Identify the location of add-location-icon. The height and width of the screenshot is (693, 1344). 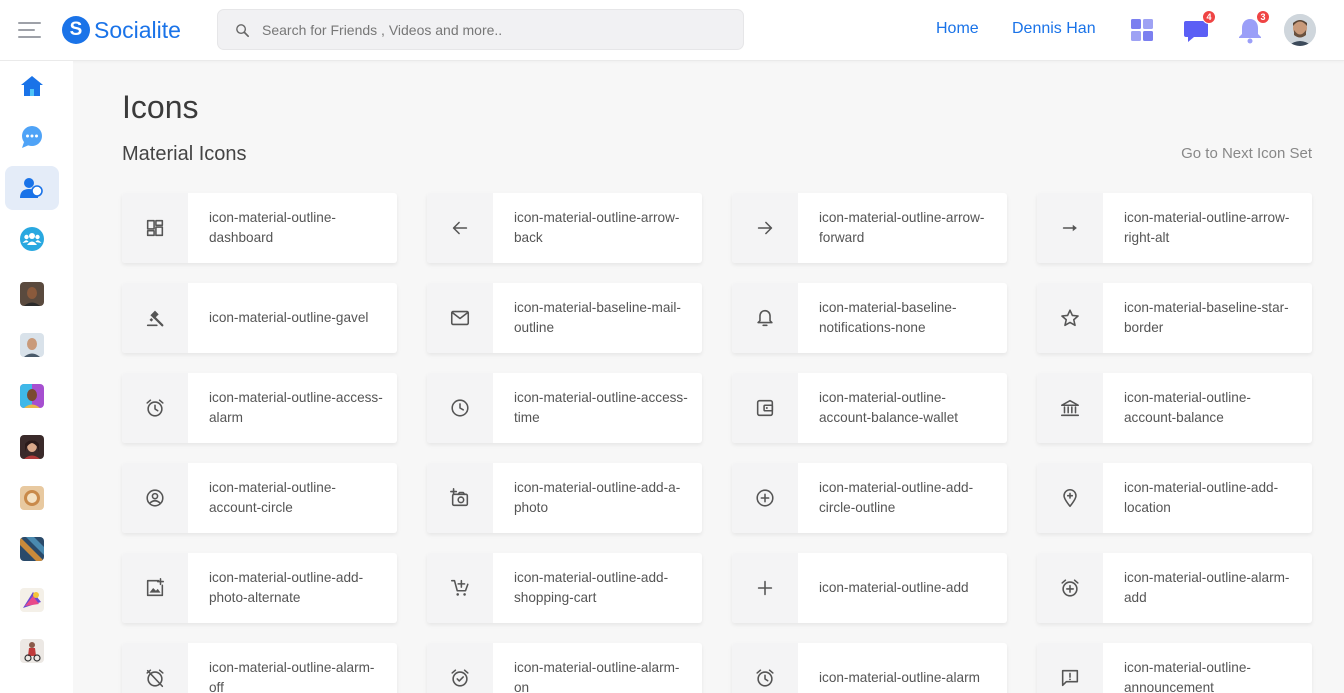
(1070, 498).